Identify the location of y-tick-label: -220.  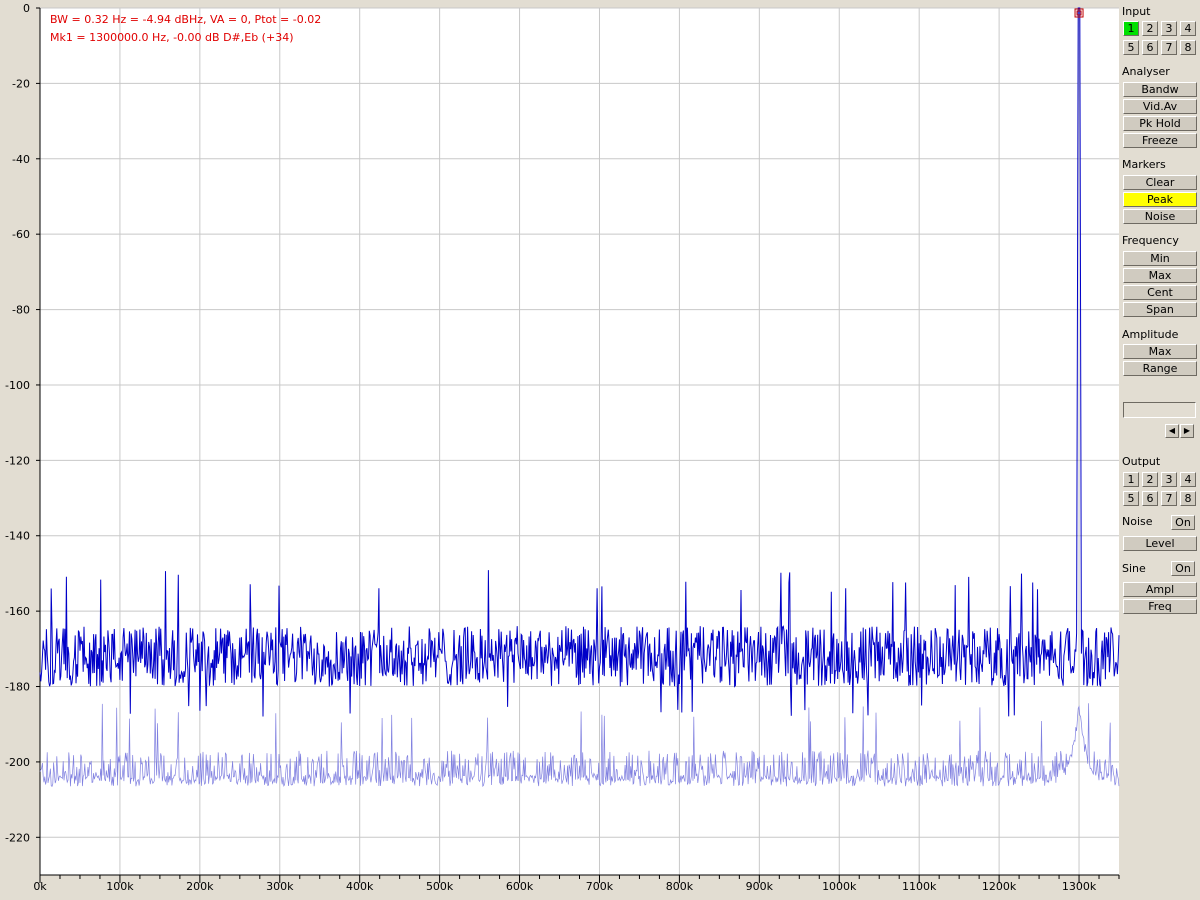
(17, 837).